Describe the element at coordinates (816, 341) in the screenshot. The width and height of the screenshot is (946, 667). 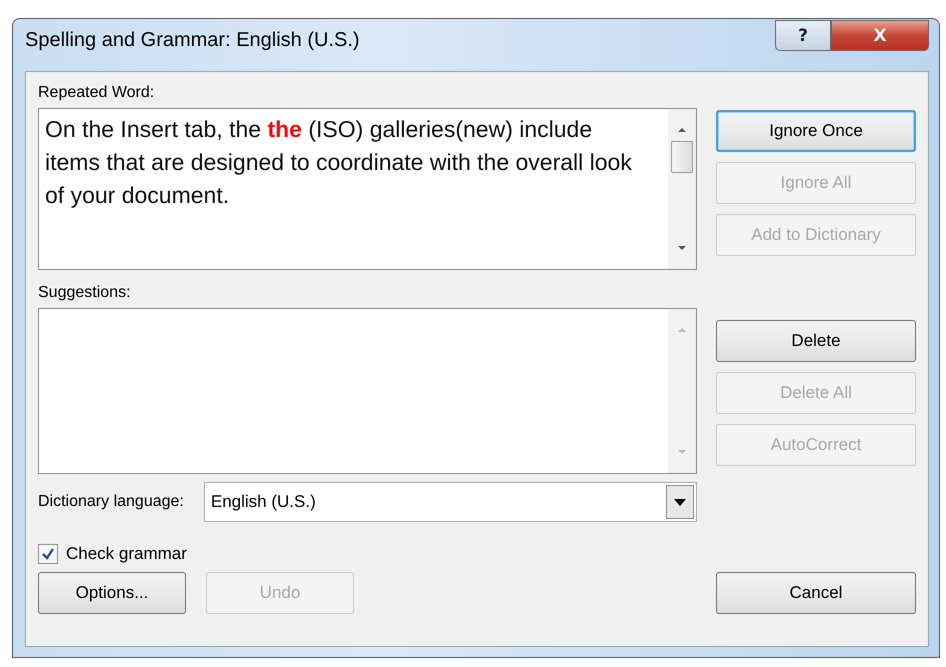
I see `dialog-button: Delete` at that location.